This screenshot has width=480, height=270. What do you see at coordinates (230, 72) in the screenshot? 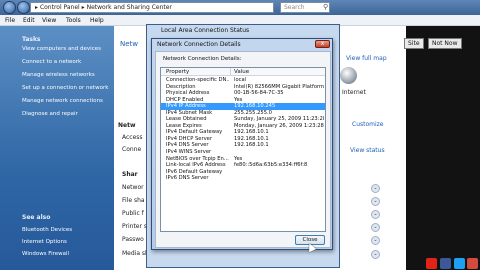
I see `column-separator` at bounding box center [230, 72].